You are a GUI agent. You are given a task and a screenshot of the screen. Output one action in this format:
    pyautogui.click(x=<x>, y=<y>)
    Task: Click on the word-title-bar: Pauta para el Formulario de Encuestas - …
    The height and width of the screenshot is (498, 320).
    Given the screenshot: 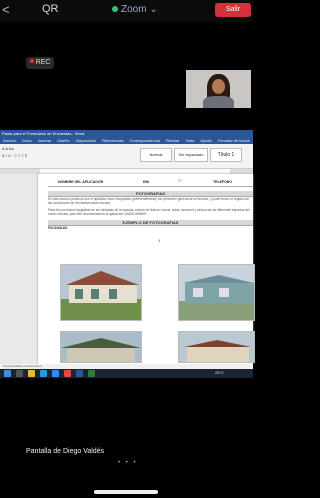 What is the action you would take?
    pyautogui.click(x=126, y=133)
    